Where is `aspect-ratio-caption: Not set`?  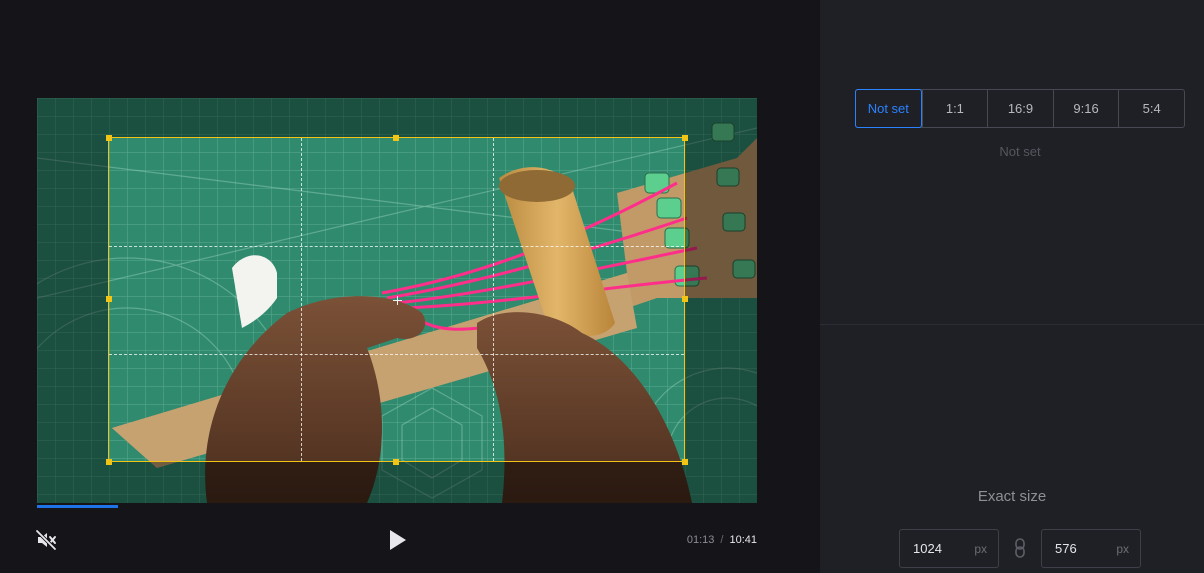
aspect-ratio-caption: Not set is located at coordinates (1020, 151).